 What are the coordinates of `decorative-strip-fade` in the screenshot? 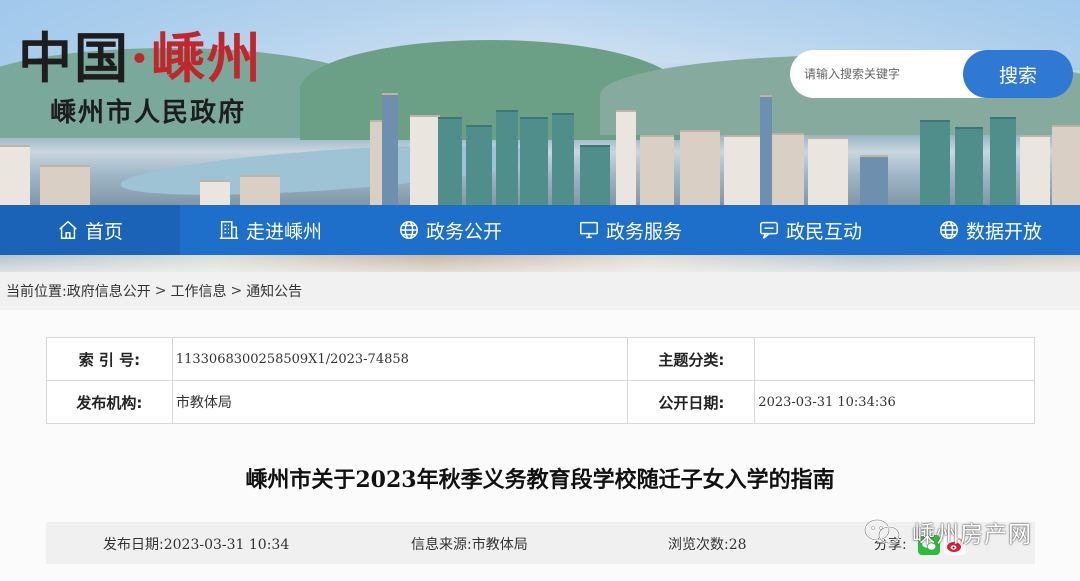 It's located at (540, 263).